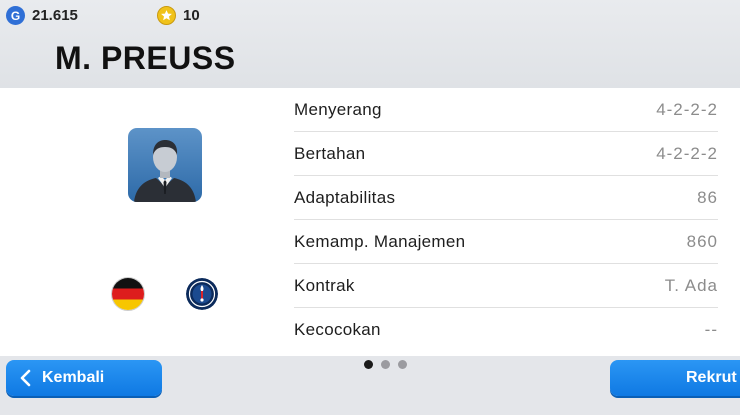 Image resolution: width=740 pixels, height=415 pixels. I want to click on page-indicator, so click(389, 364).